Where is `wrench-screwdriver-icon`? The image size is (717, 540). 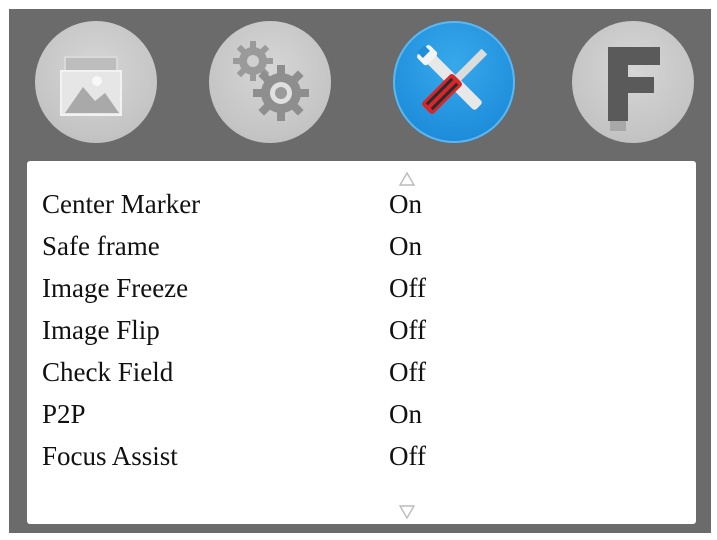
wrench-screwdriver-icon is located at coordinates (452, 79).